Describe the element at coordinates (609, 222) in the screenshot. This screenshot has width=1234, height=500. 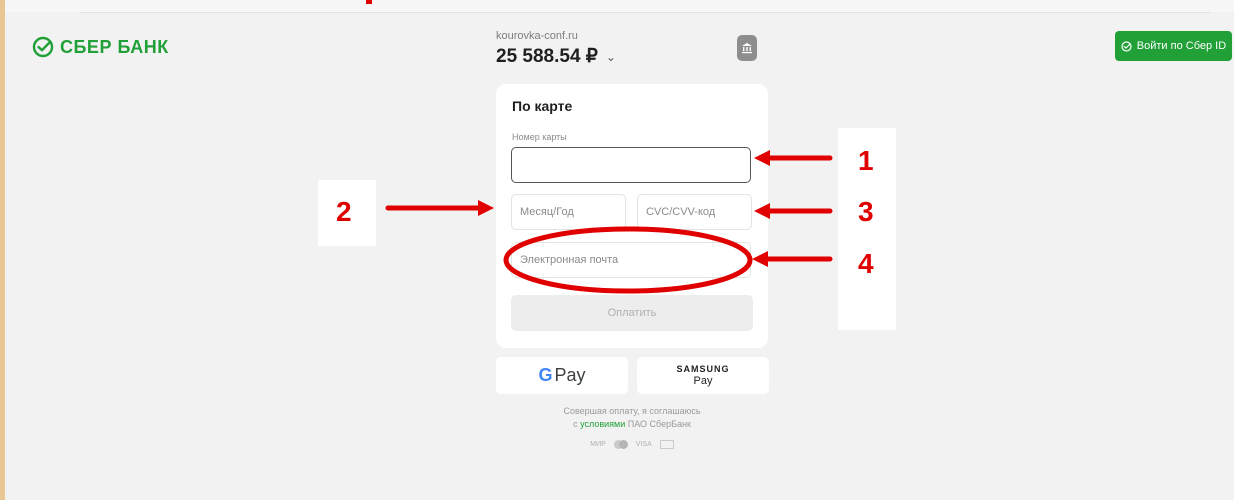
I see `annotation-overlay` at that location.